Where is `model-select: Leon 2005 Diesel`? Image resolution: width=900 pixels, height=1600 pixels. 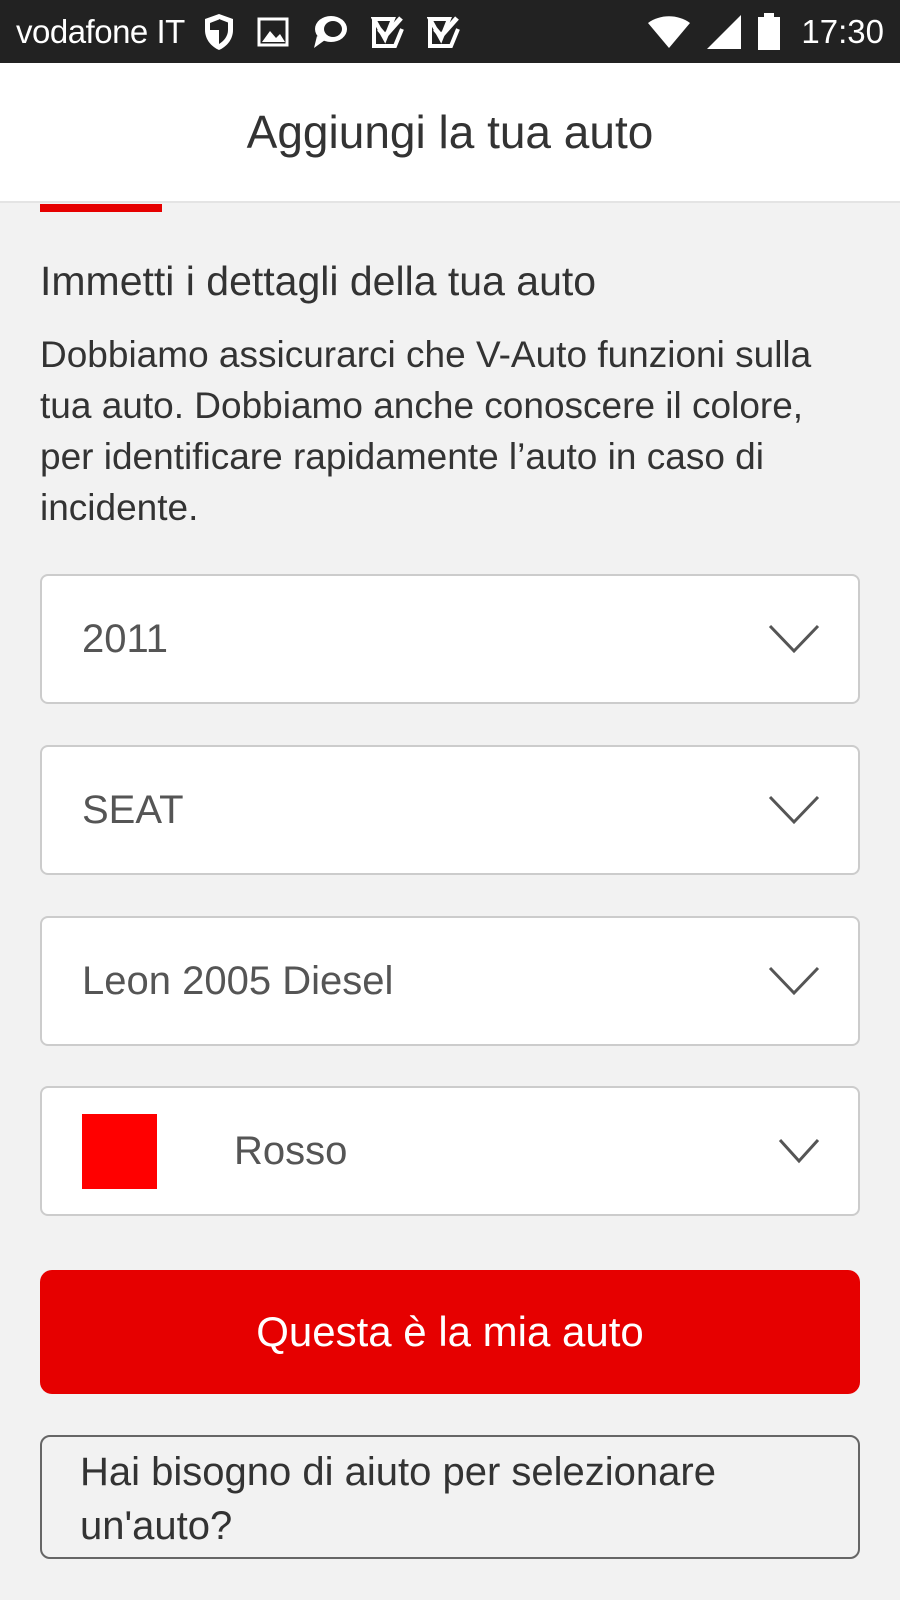 model-select: Leon 2005 Diesel is located at coordinates (450, 981).